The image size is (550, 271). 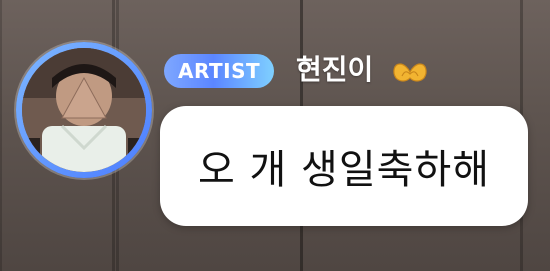 I want to click on avatar, so click(x=84, y=110).